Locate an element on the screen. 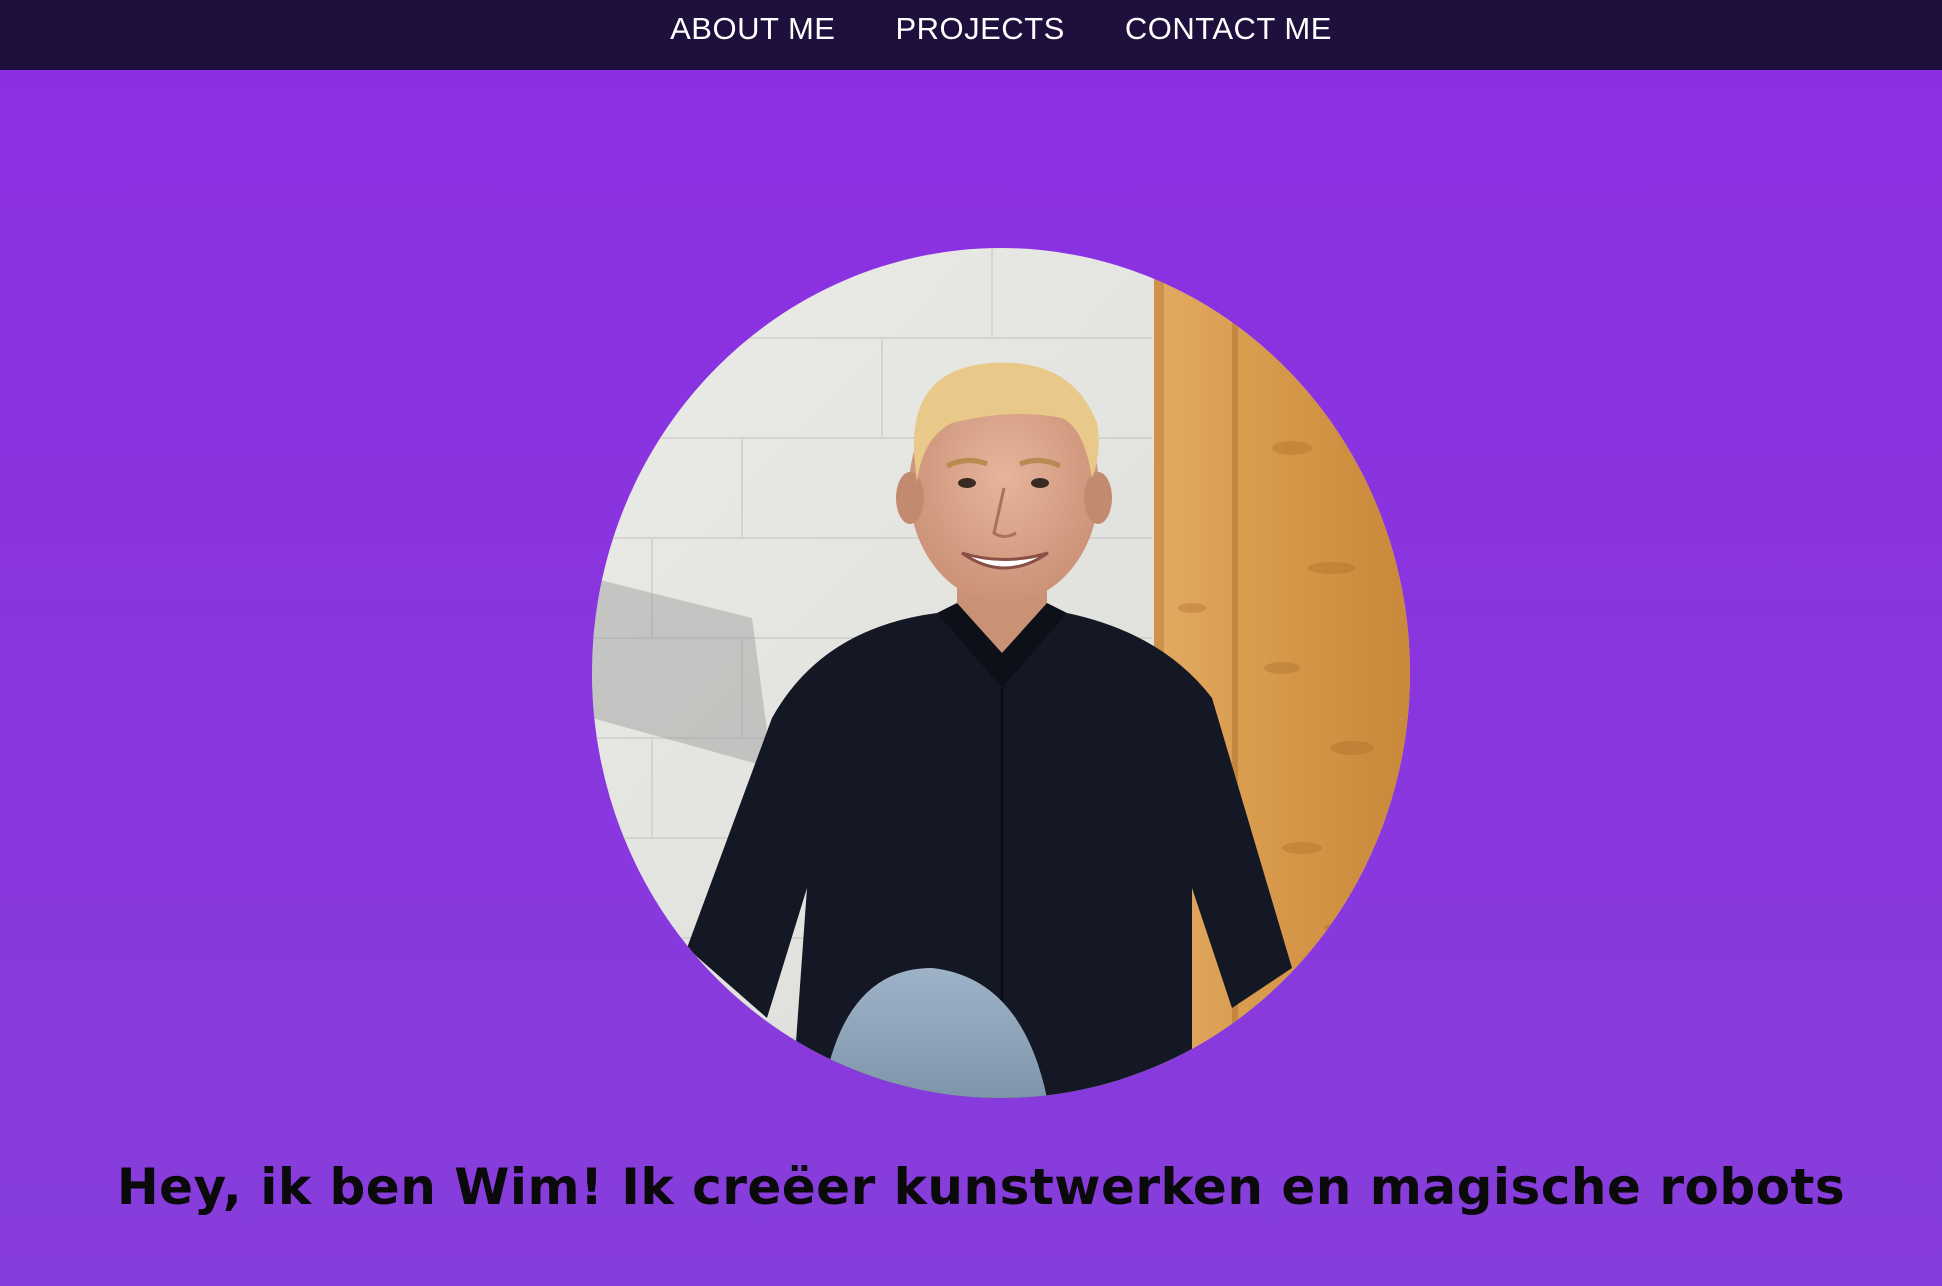 The width and height of the screenshot is (1942, 1286). nav-links: ABOUT ME PROJECTS CONTACT ME is located at coordinates (1001, 29).